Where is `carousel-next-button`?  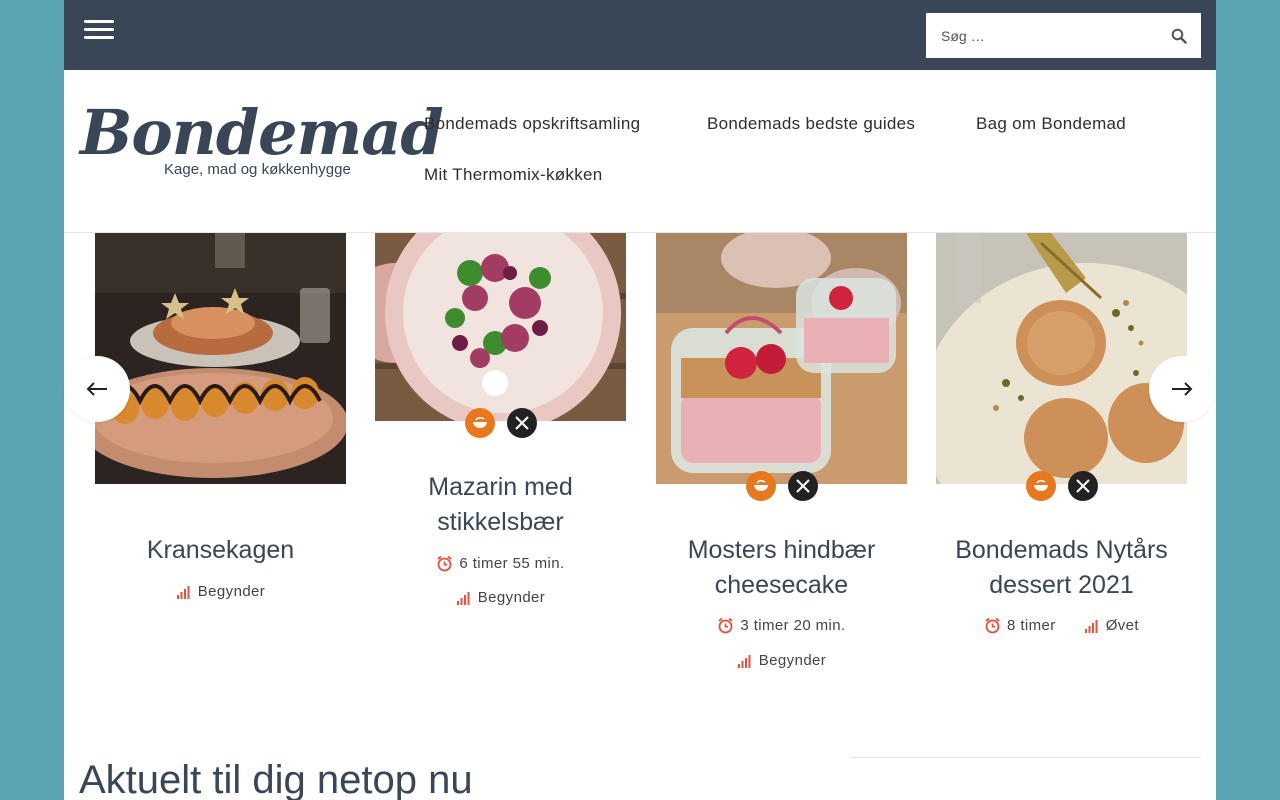 carousel-next-button is located at coordinates (1182, 389).